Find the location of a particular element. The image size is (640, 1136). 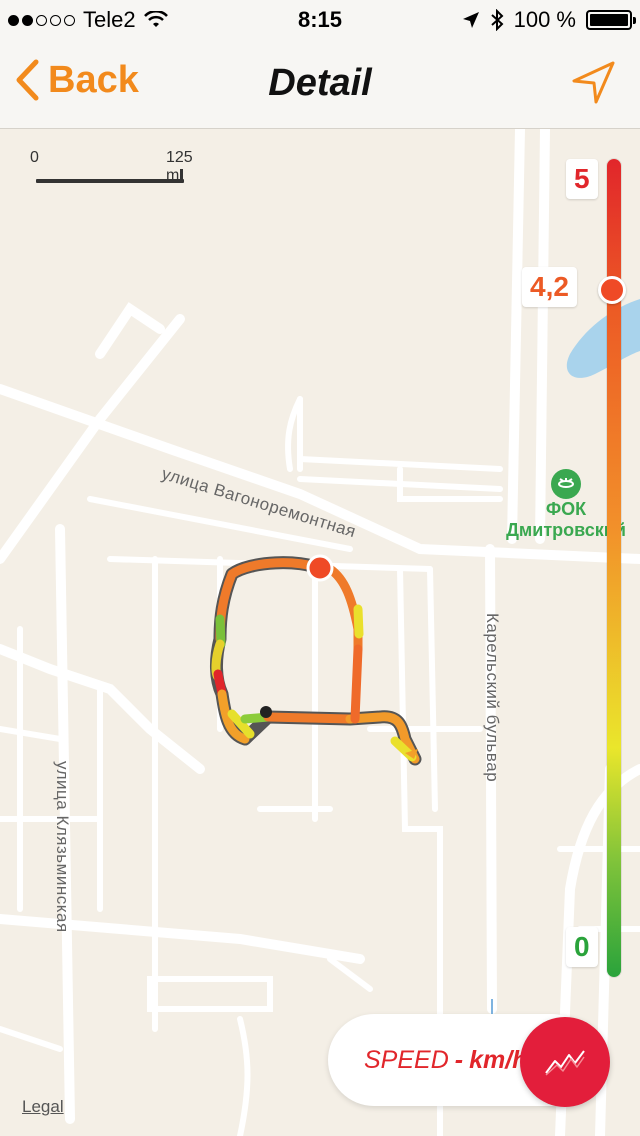

battery-icon is located at coordinates (611, 20).